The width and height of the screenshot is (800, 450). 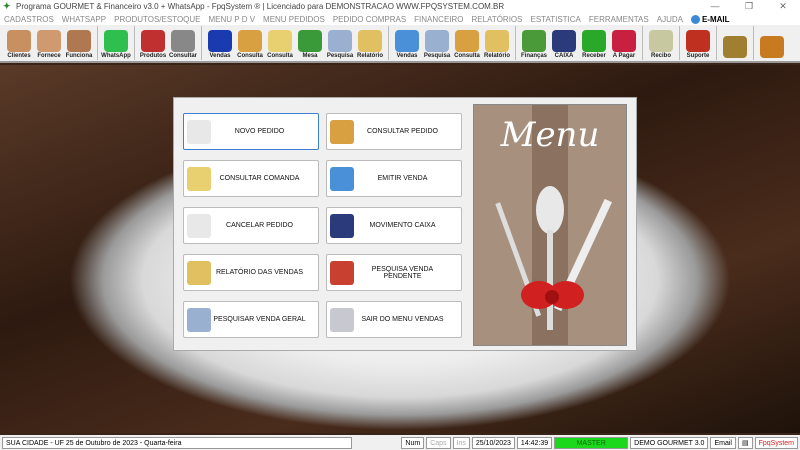 I want to click on menu-ferramentas: FERRAMENTAS, so click(x=619, y=19).